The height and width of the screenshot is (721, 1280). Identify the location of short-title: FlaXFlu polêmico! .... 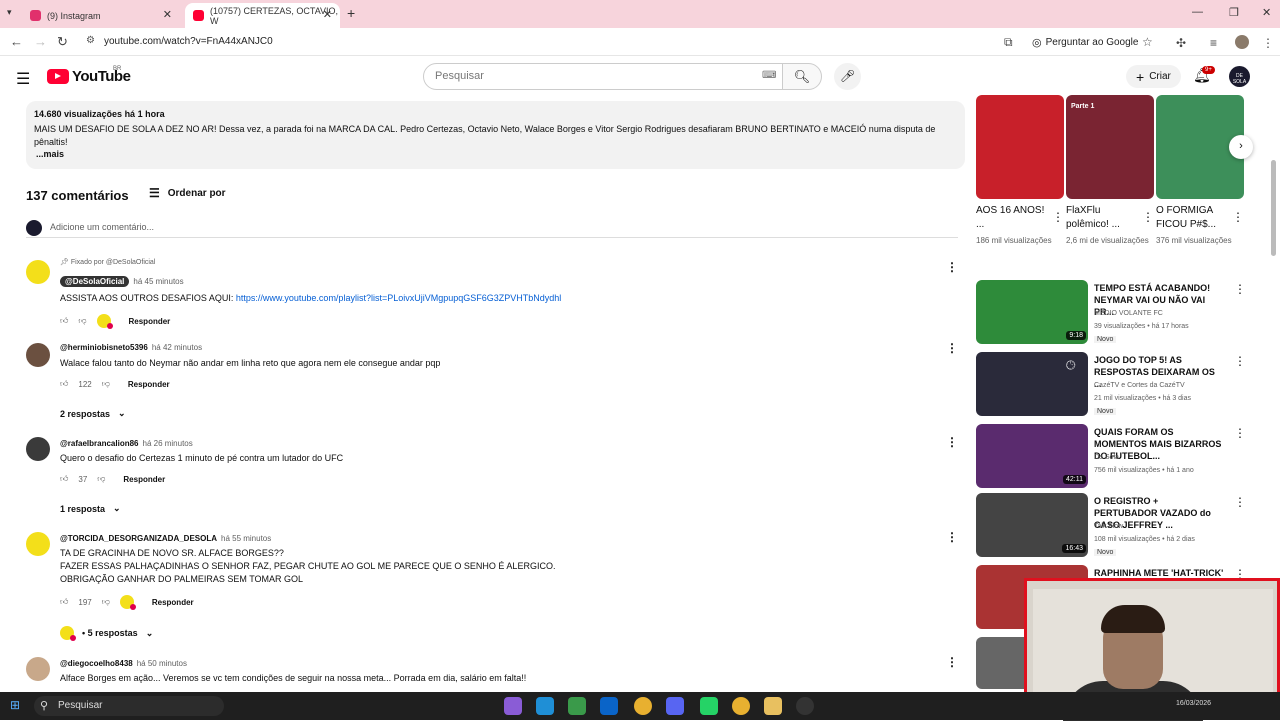
(1110, 218).